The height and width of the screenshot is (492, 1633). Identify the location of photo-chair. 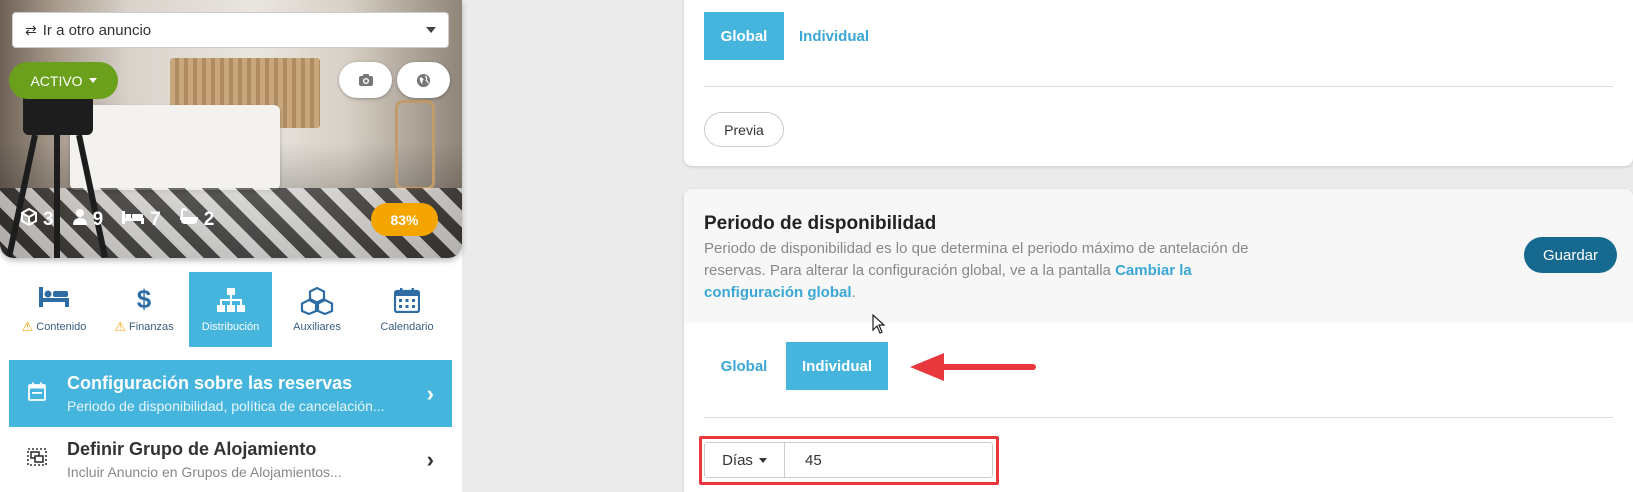
(415, 145).